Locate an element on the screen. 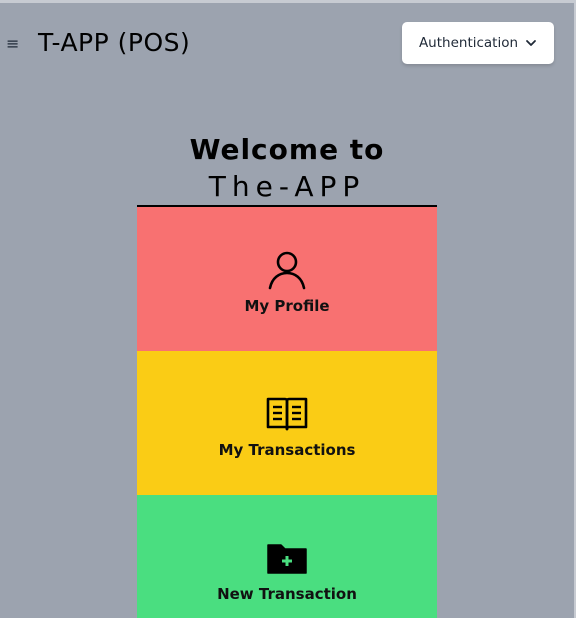 Image resolution: width=576 pixels, height=623 pixels. authentication-dropdown-label: Authentication is located at coordinates (468, 43).